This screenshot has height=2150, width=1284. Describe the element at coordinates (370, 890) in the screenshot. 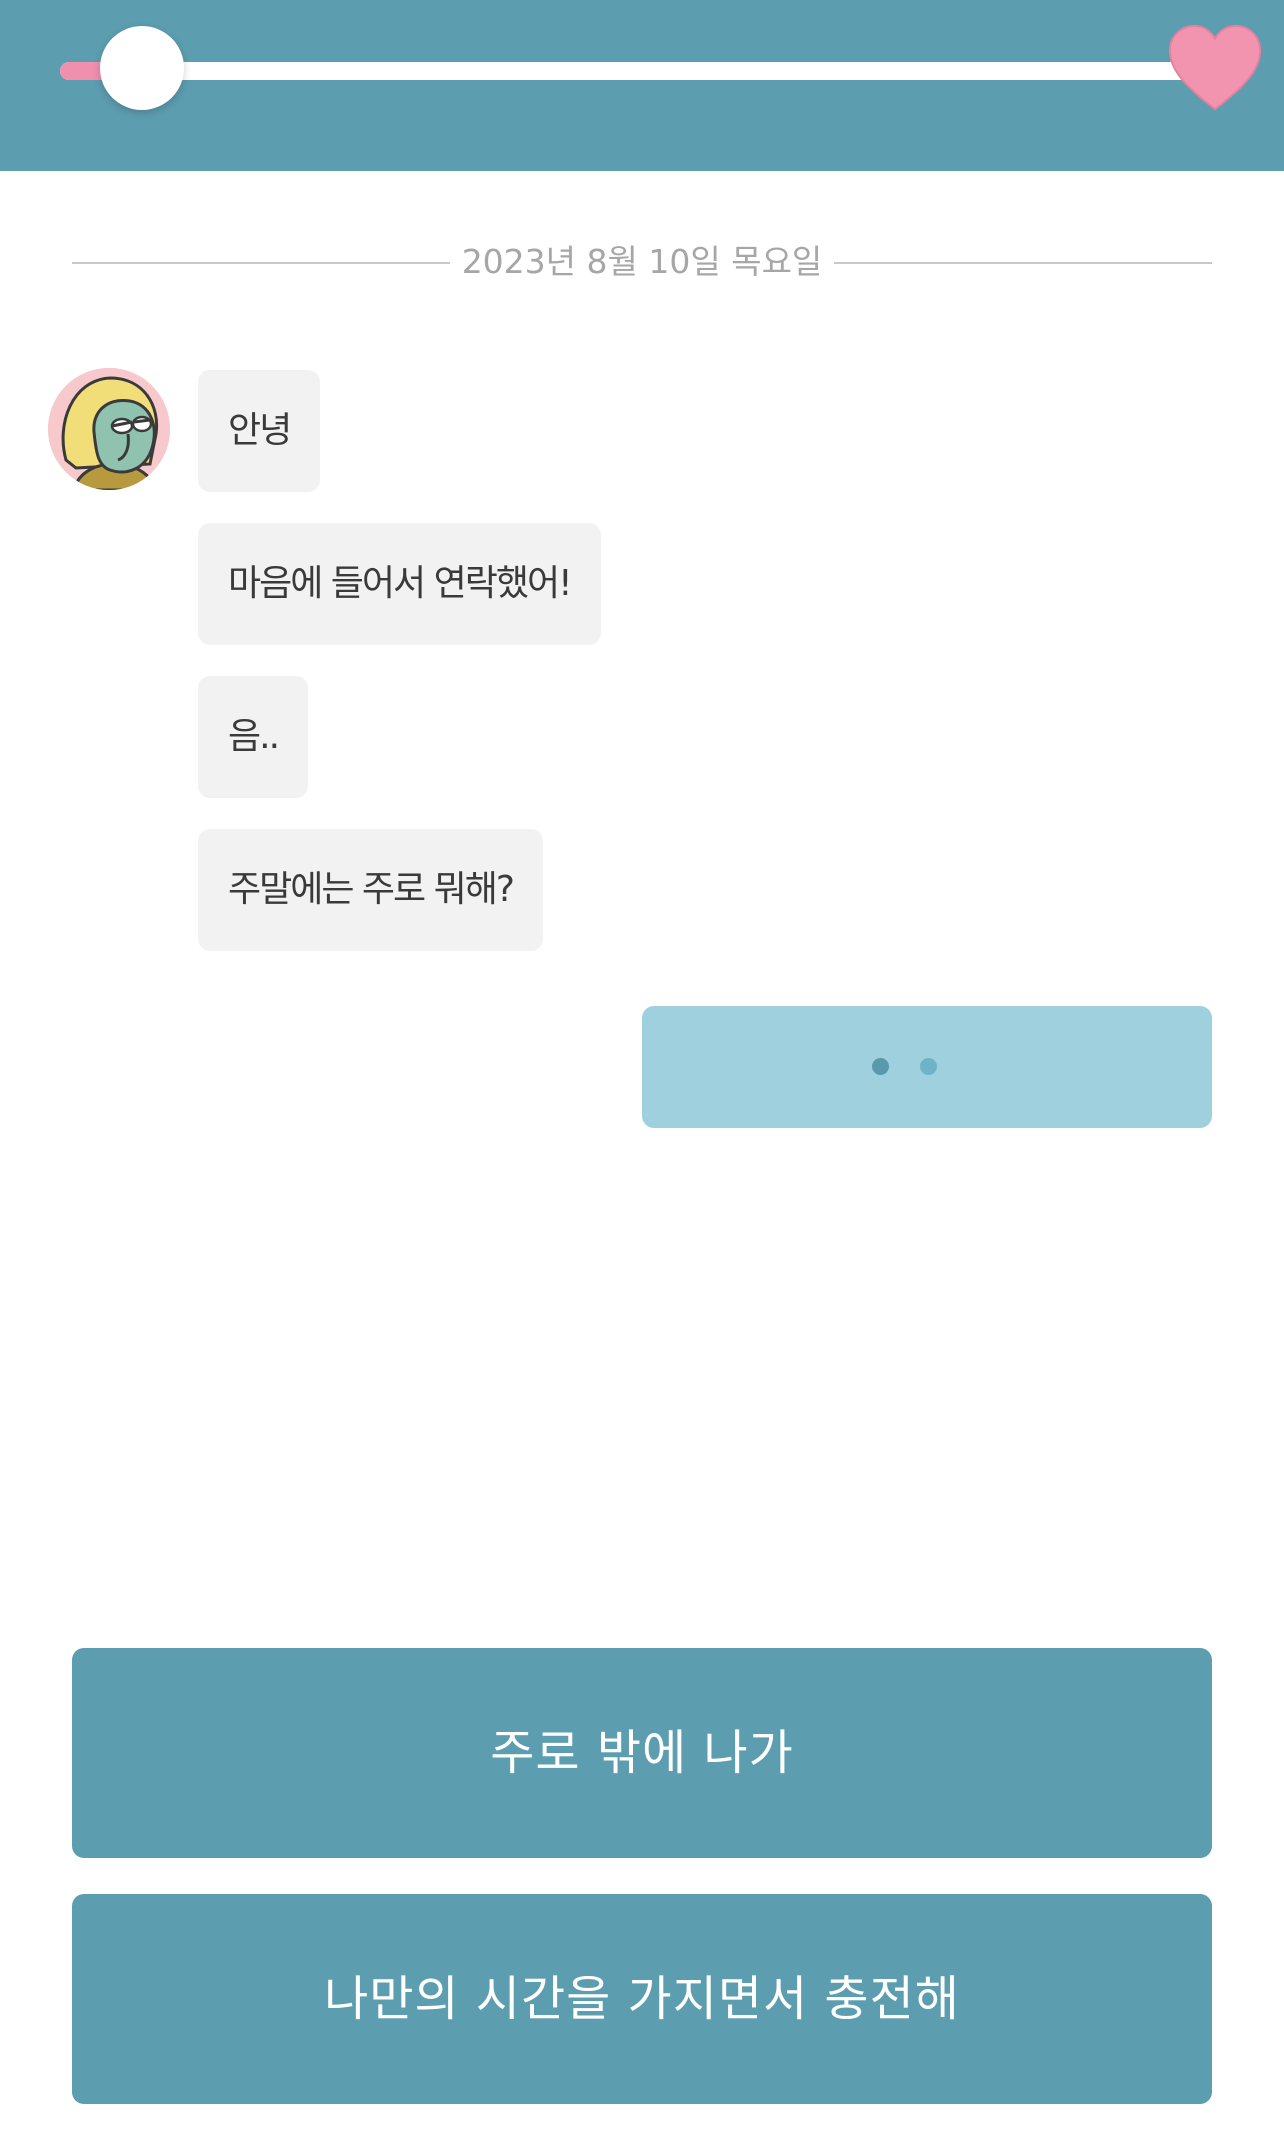

I see `chat-bubble-incoming: 주말에는 주로 뭐해?` at that location.